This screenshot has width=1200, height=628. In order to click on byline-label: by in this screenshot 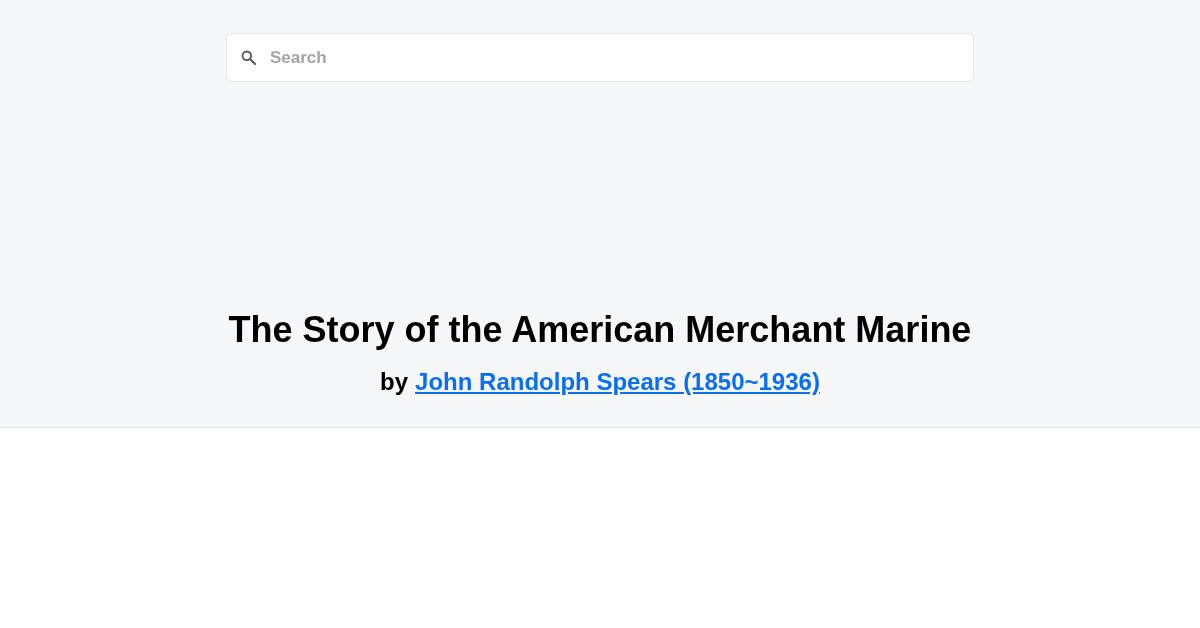, I will do `click(394, 381)`.